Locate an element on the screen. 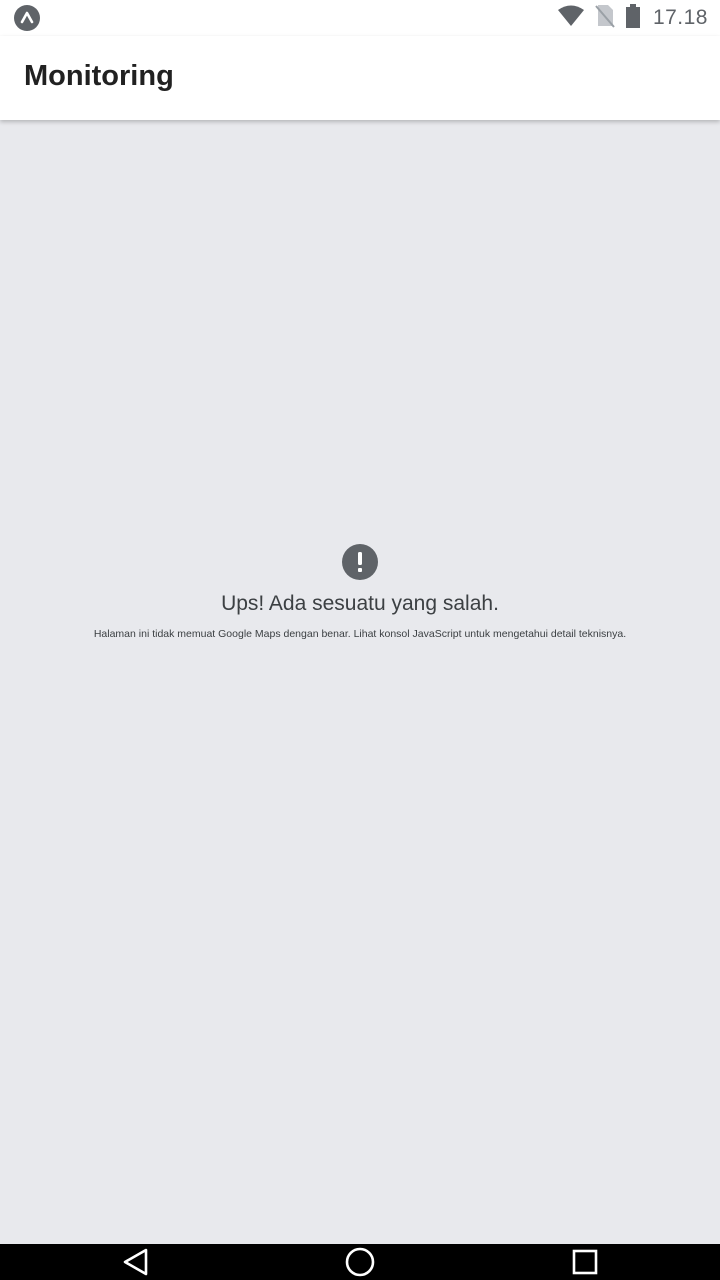 The width and height of the screenshot is (720, 1280). wifi-icon is located at coordinates (571, 18).